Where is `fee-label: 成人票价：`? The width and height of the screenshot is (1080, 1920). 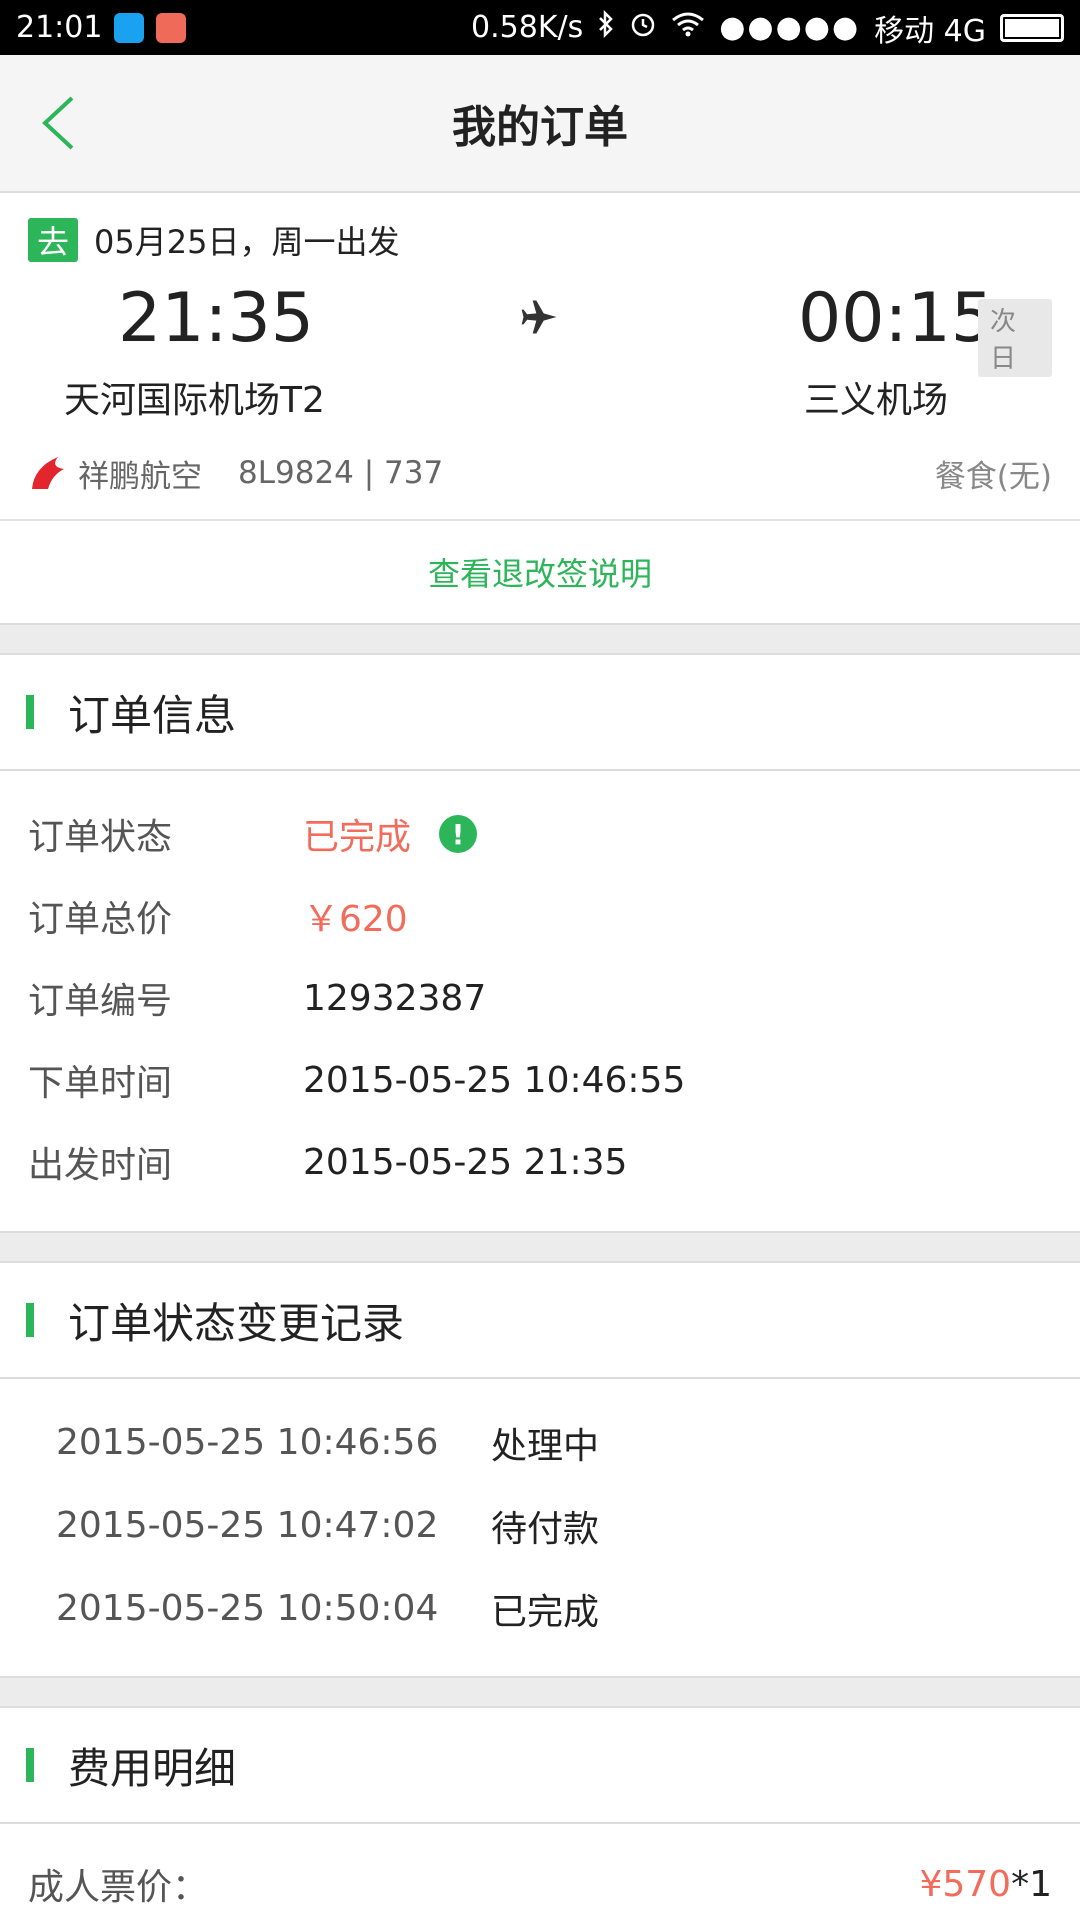 fee-label: 成人票价： is located at coordinates (118, 1887).